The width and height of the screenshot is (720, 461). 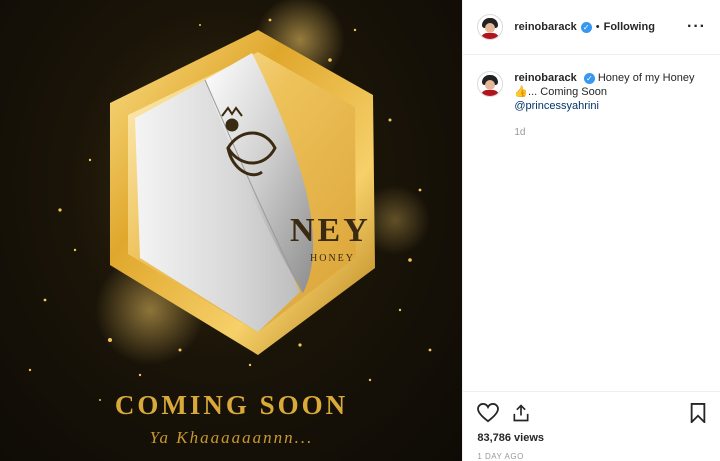 I want to click on caption-username: reinobarack, so click(x=545, y=78).